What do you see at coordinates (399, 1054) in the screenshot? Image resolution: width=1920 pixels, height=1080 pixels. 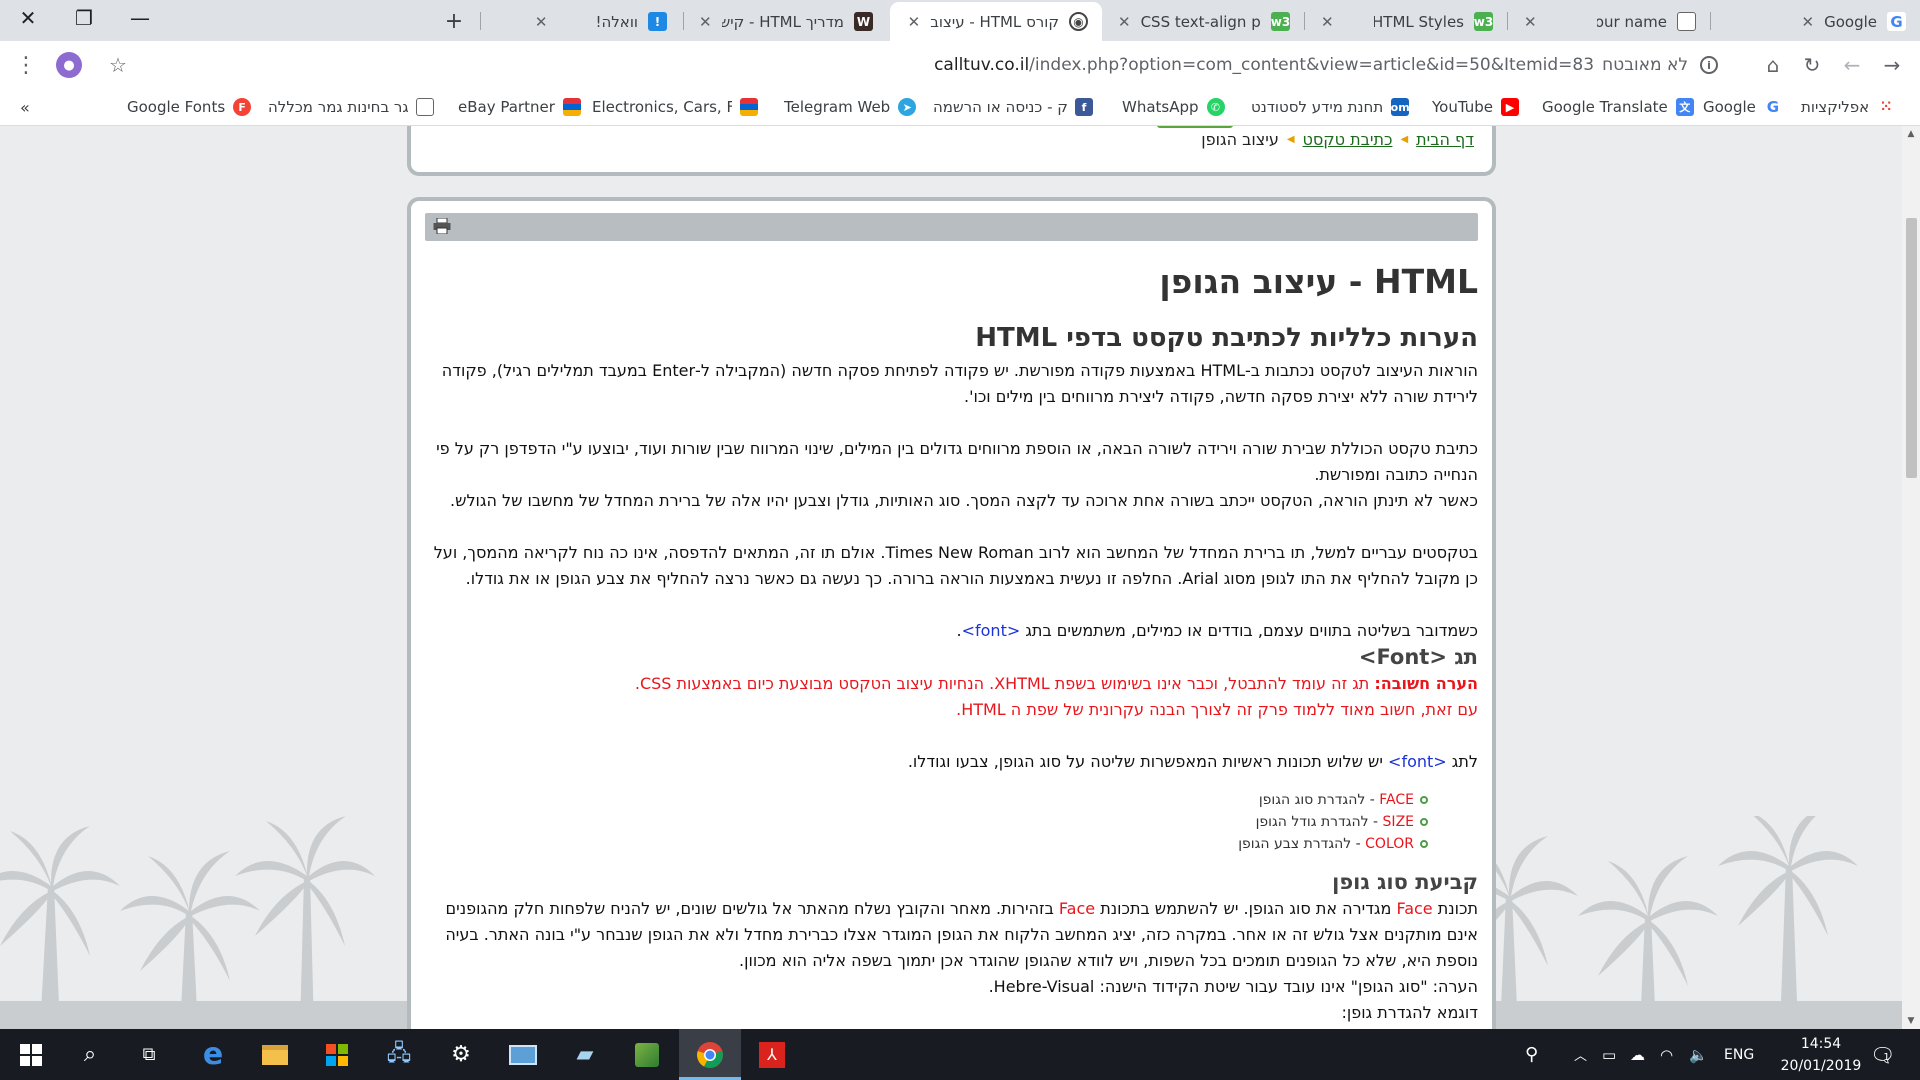 I see `network-app-icon: 🖧` at bounding box center [399, 1054].